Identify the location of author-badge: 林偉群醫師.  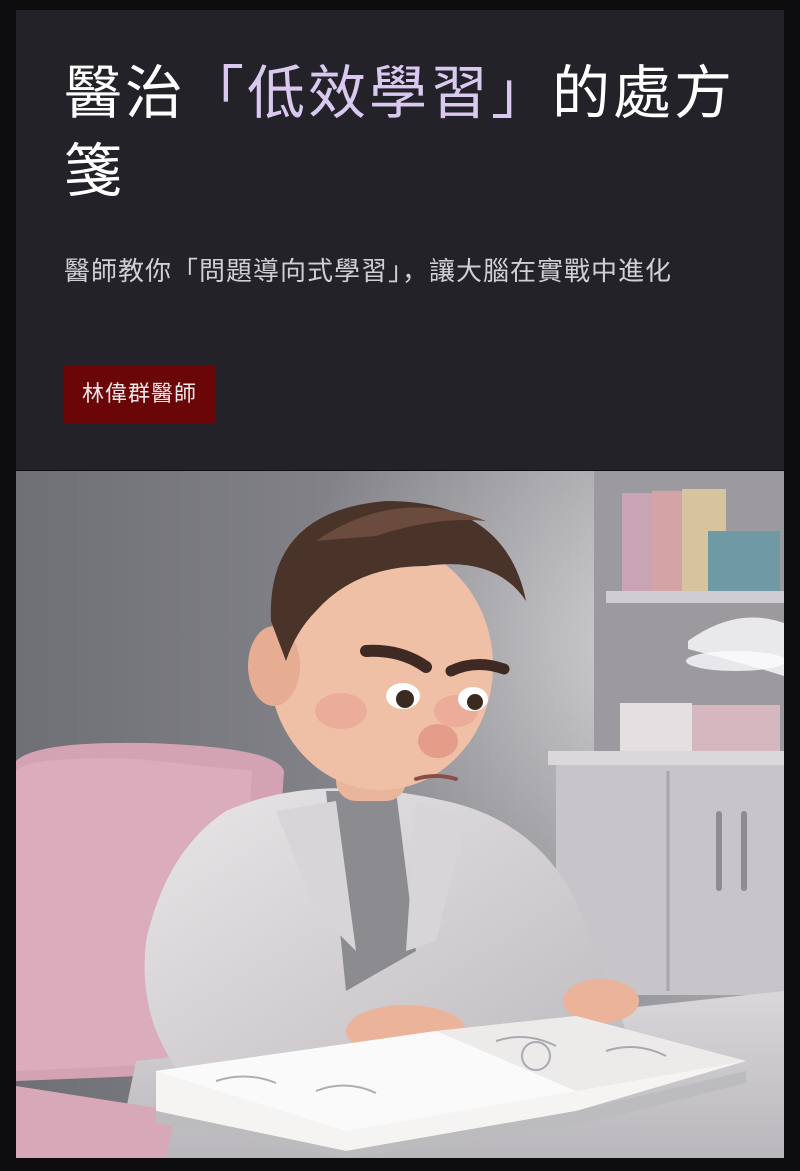
(140, 395).